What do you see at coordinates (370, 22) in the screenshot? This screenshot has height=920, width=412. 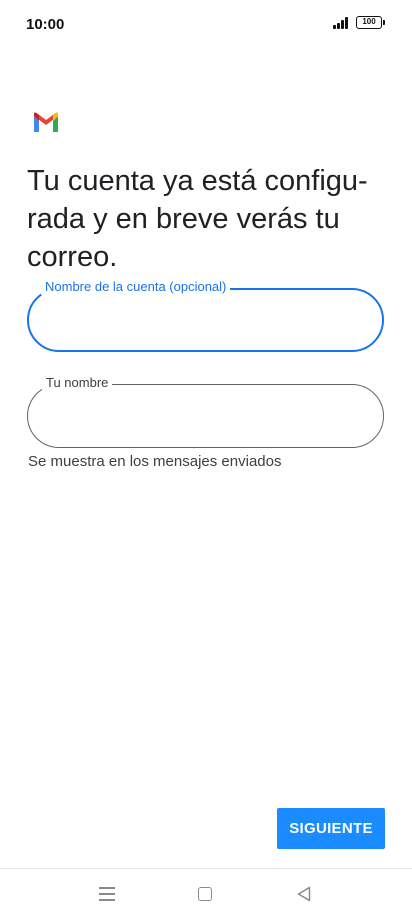 I see `battery-icon: 100` at bounding box center [370, 22].